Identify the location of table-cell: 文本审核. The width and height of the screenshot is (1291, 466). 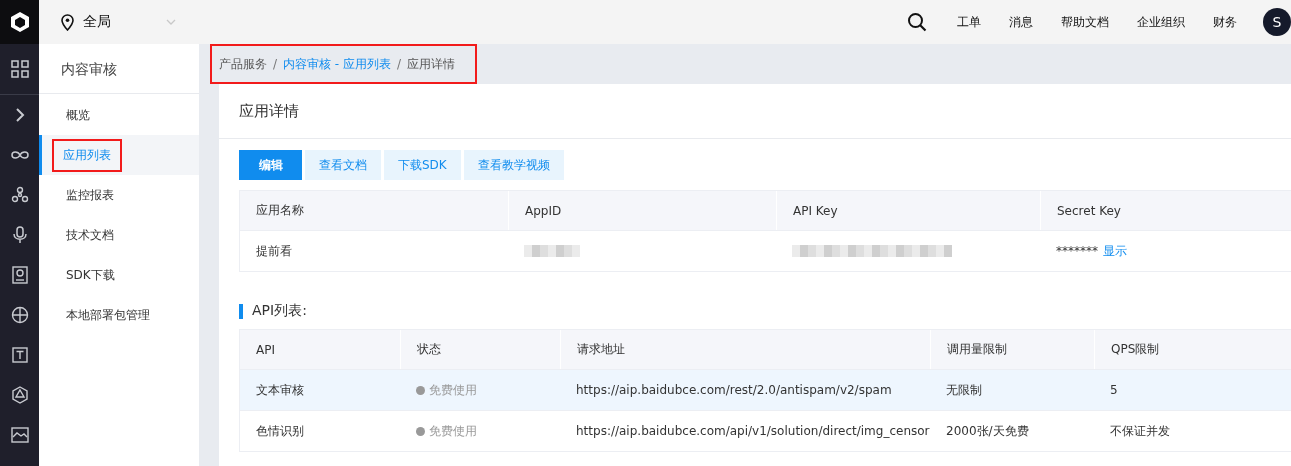
(280, 390).